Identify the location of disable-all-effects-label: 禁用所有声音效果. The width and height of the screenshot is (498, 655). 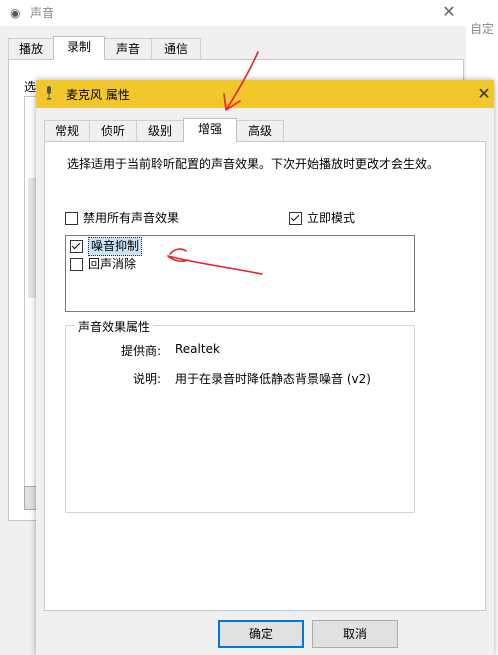
(131, 218).